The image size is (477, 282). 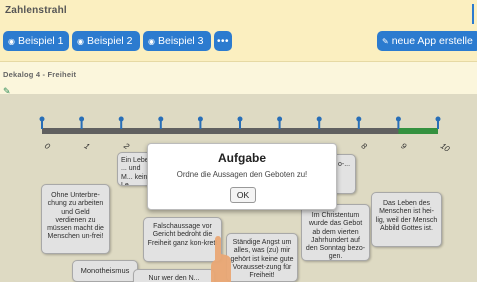 I want to click on dialog-message: Ordne die Aussagen den Geboten zu!, so click(x=242, y=174).